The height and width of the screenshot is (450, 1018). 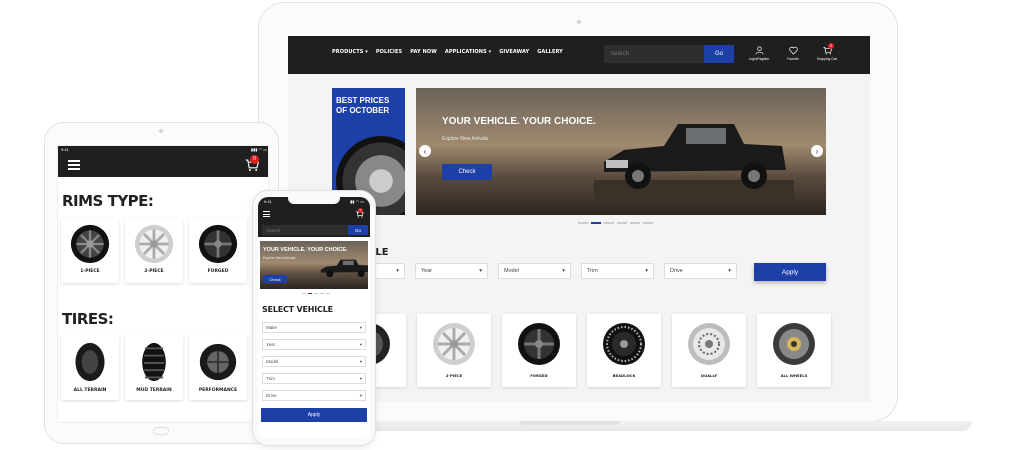 What do you see at coordinates (88, 319) in the screenshot?
I see `tires-title: TIRES:` at bounding box center [88, 319].